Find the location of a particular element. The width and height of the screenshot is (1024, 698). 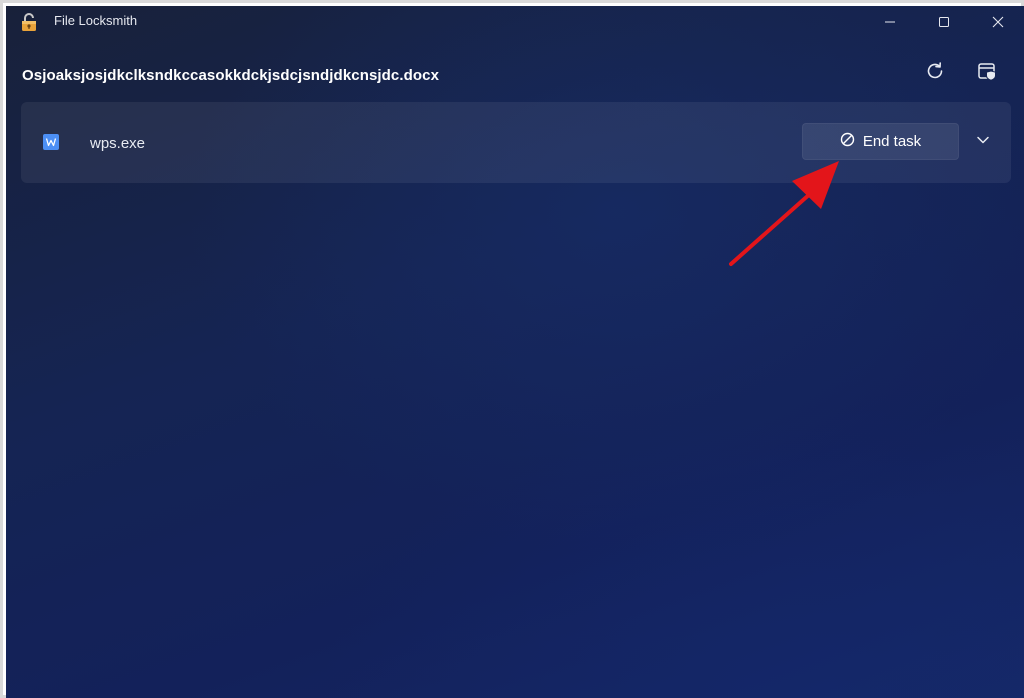

restart-as-admin-button is located at coordinates (987, 73).